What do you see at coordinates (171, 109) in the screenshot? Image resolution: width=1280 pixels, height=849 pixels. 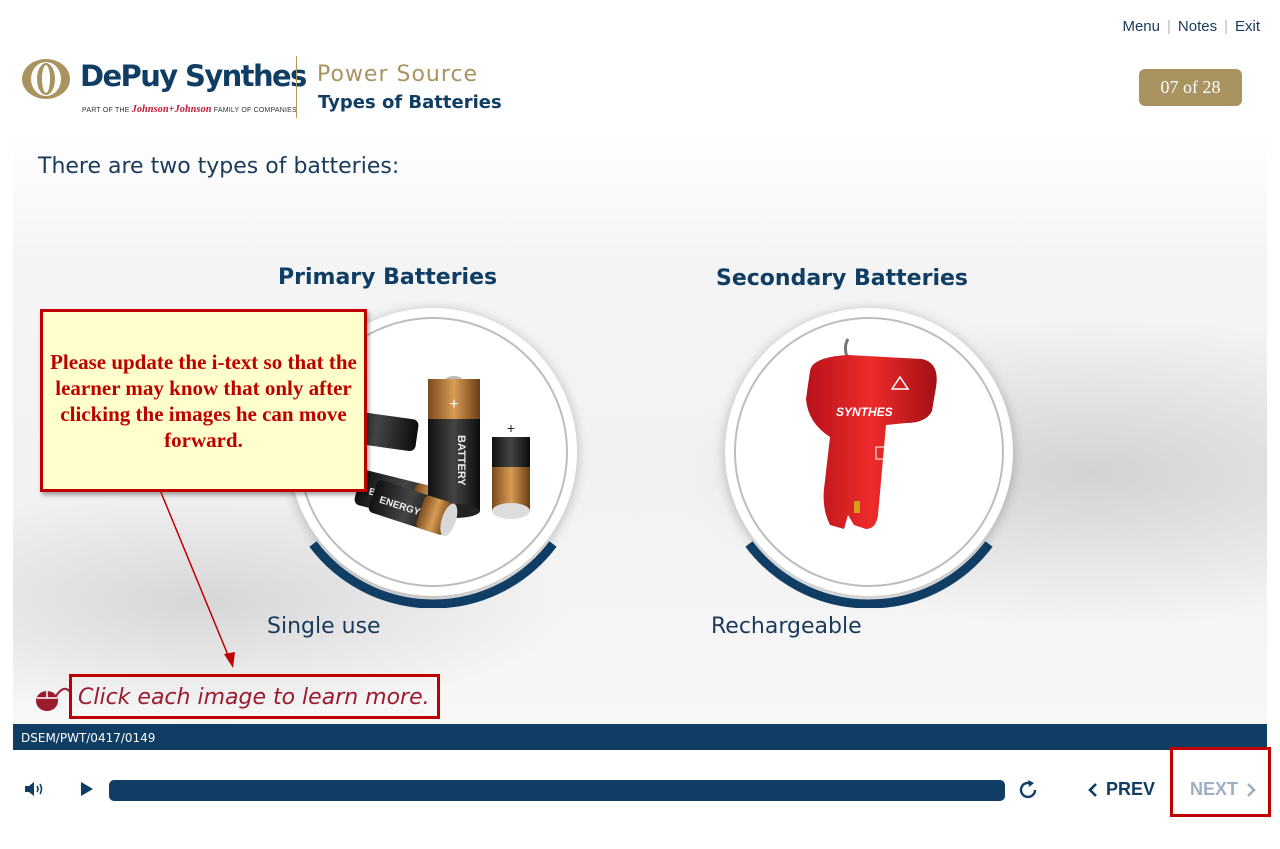 I see `johnson-johnson-logo: Johnson+Johnson` at bounding box center [171, 109].